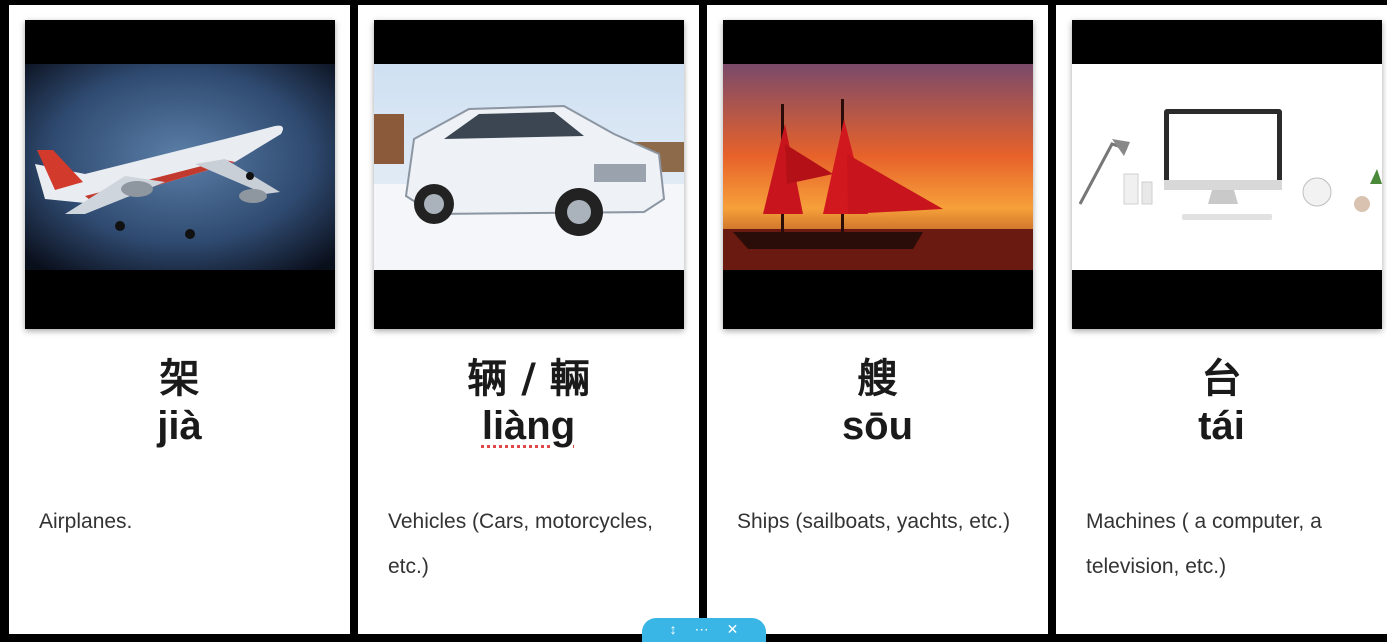 The width and height of the screenshot is (1387, 642). Describe the element at coordinates (874, 521) in the screenshot. I see `description-text: Ships (sailboats, yachts, etc.)` at that location.